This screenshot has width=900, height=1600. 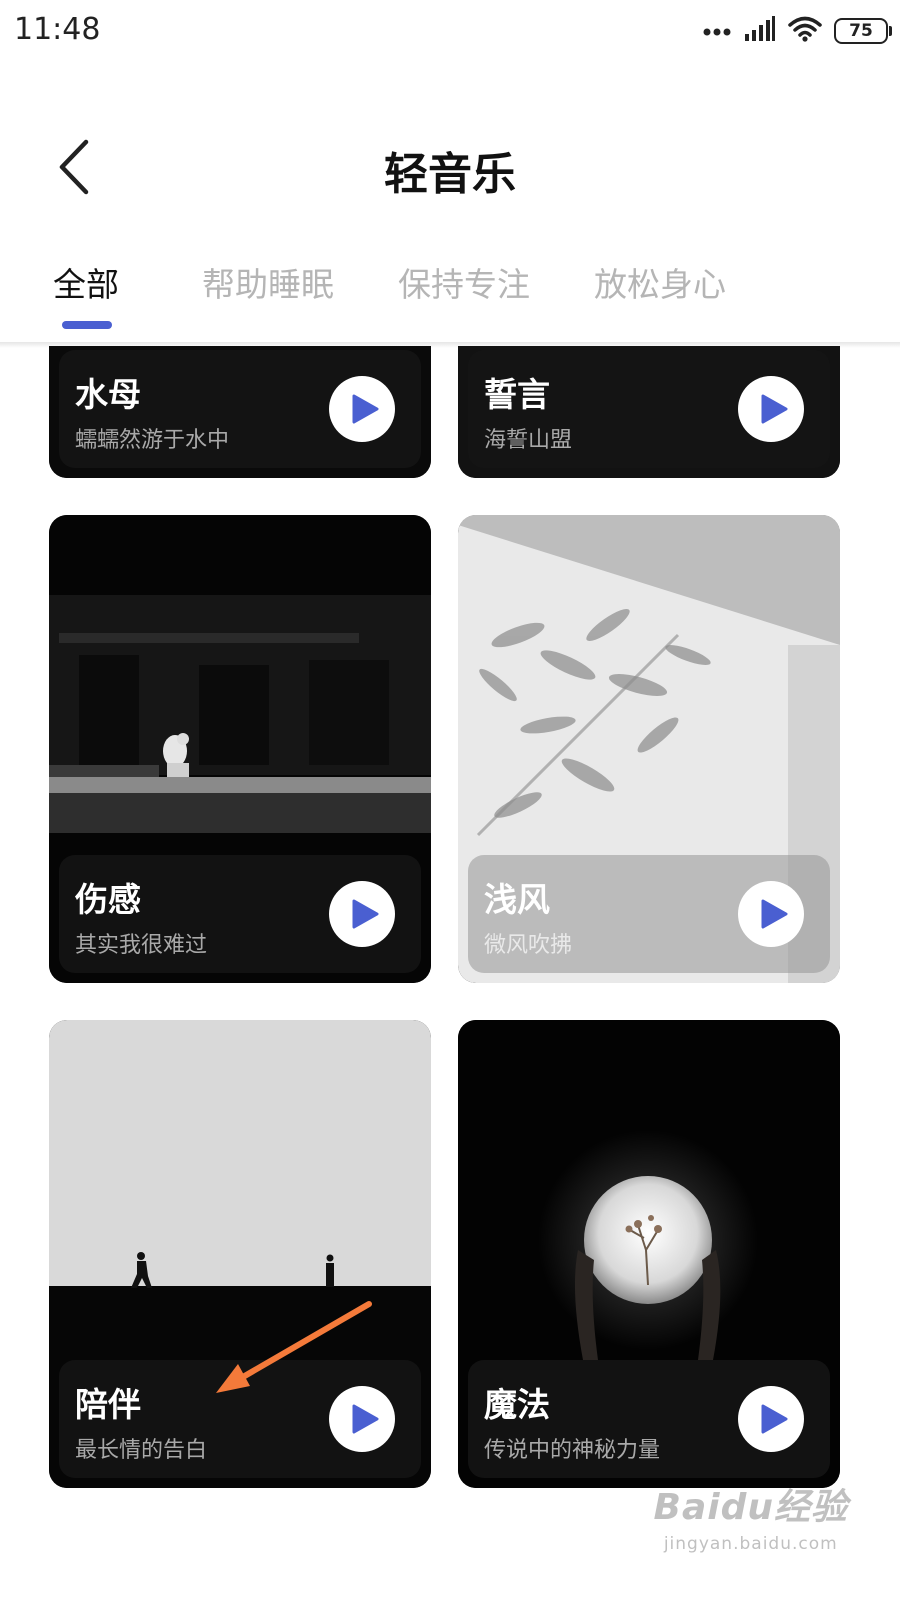 What do you see at coordinates (240, 1419) in the screenshot?
I see `card-info: 陪伴 最长情的告白` at bounding box center [240, 1419].